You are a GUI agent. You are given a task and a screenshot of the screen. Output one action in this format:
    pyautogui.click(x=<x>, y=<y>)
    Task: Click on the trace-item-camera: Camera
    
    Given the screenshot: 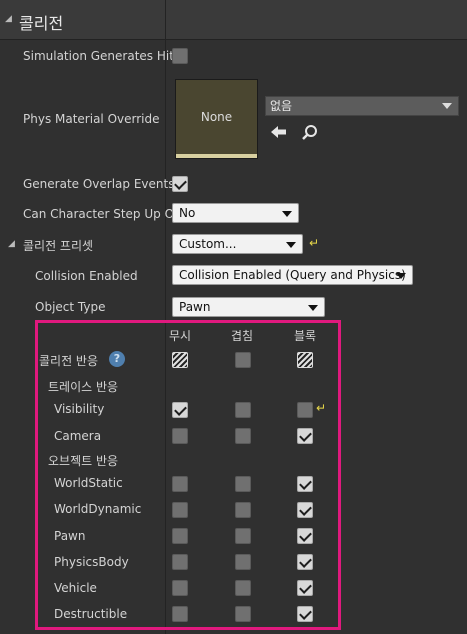 What is the action you would take?
    pyautogui.click(x=78, y=436)
    